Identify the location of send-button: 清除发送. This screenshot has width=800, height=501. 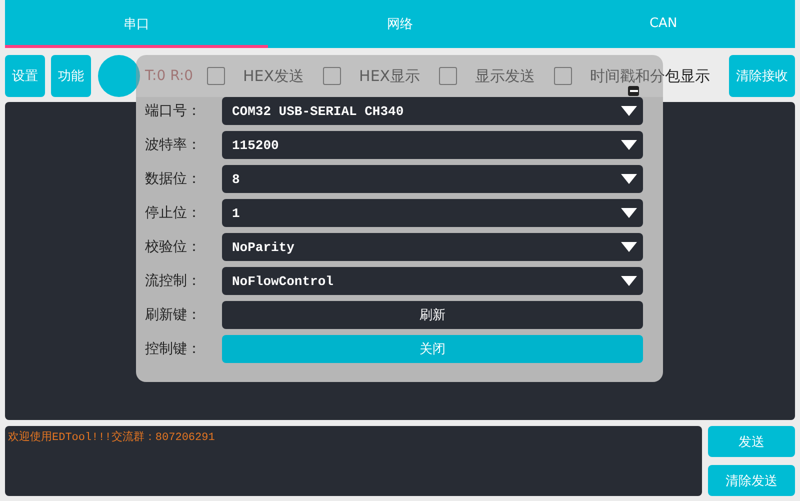
(751, 480).